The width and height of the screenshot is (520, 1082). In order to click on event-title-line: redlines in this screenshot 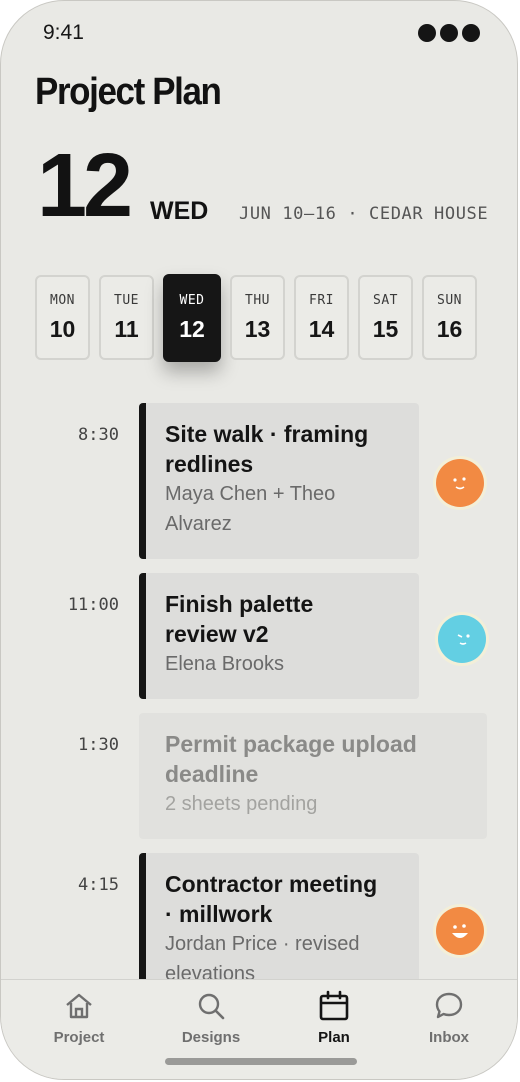, I will do `click(209, 464)`.